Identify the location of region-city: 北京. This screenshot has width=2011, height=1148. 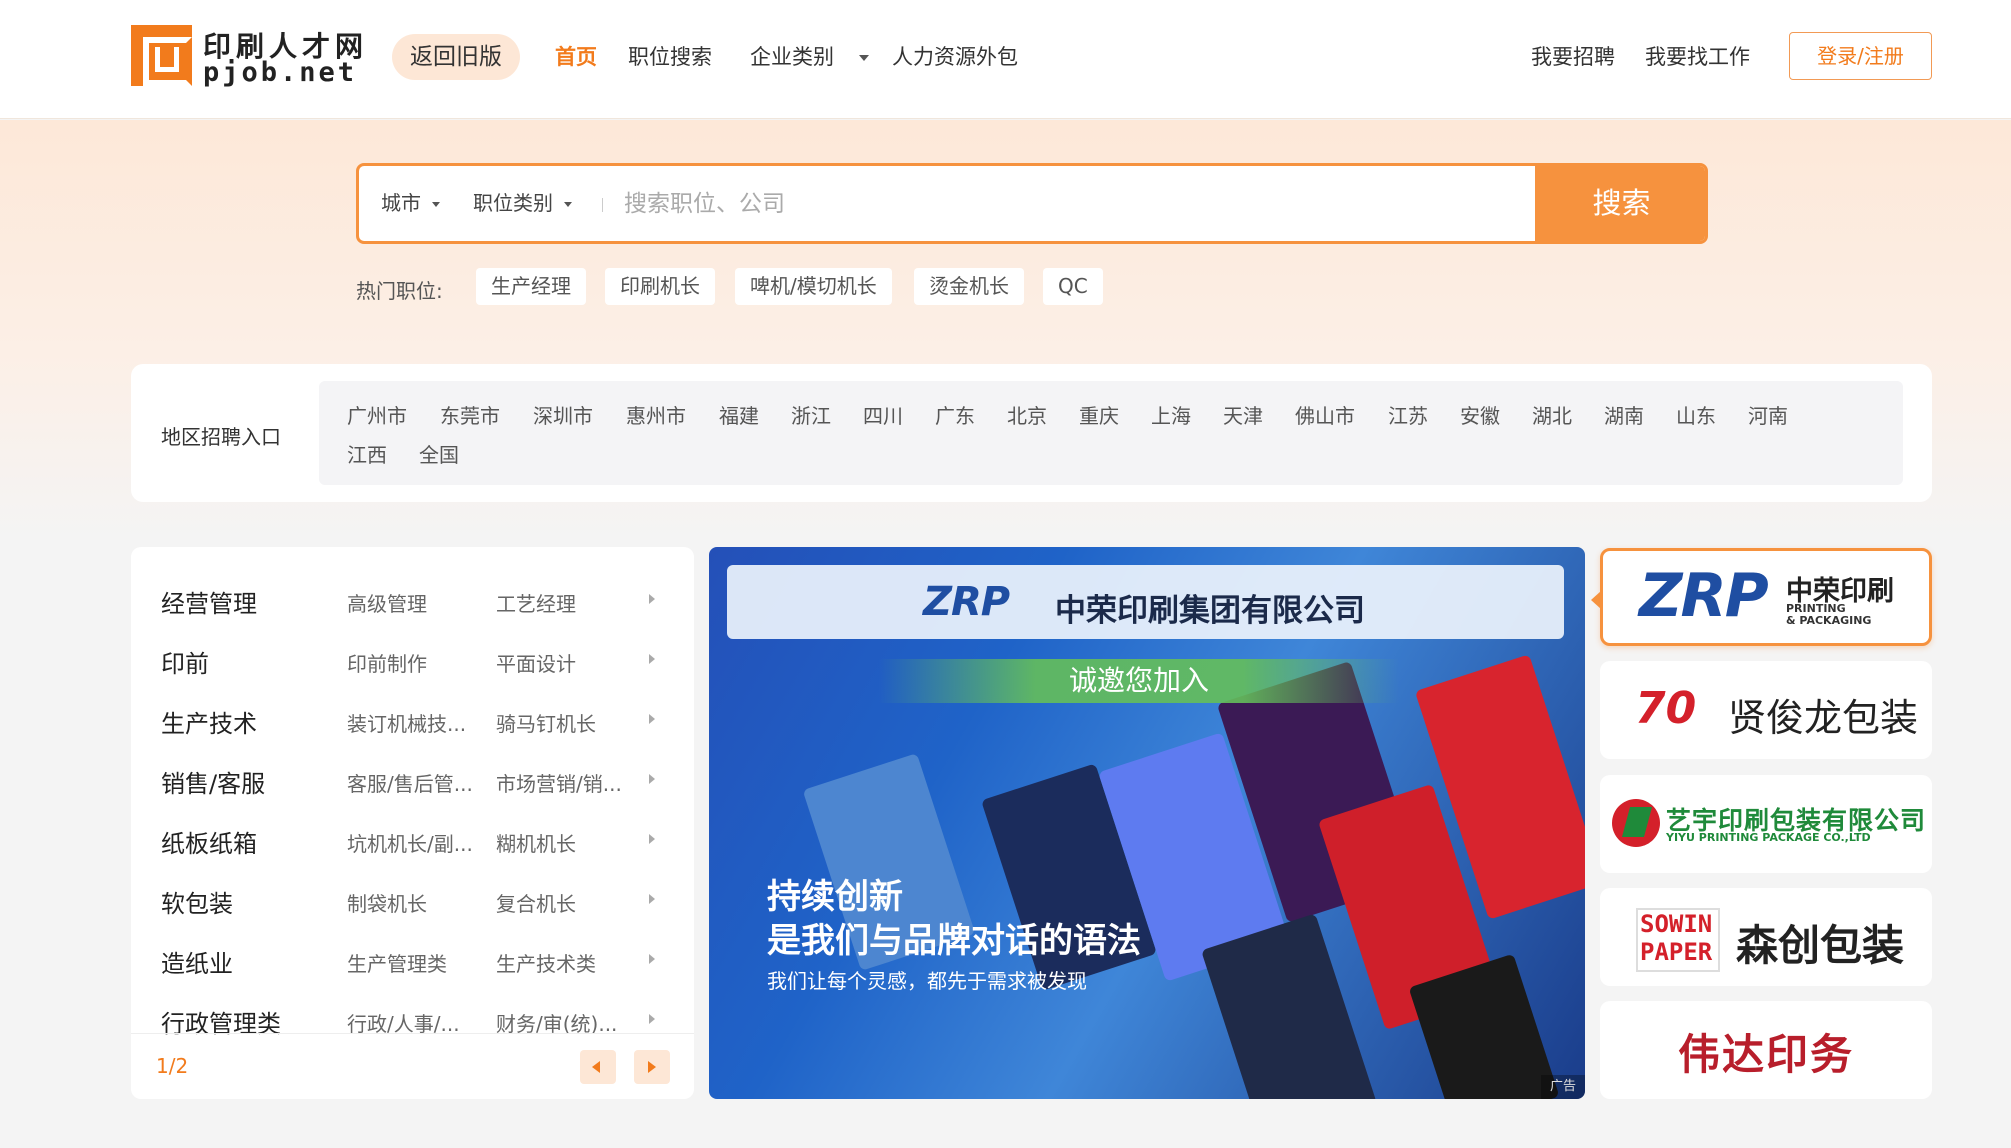
(1027, 414).